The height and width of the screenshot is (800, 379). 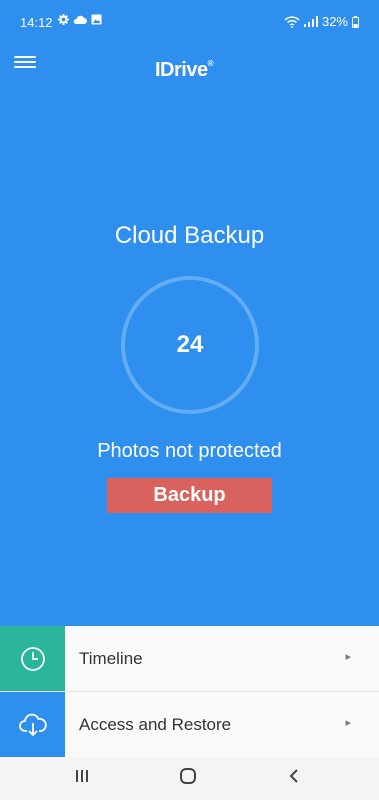 I want to click on status-icons-left, so click(x=80, y=19).